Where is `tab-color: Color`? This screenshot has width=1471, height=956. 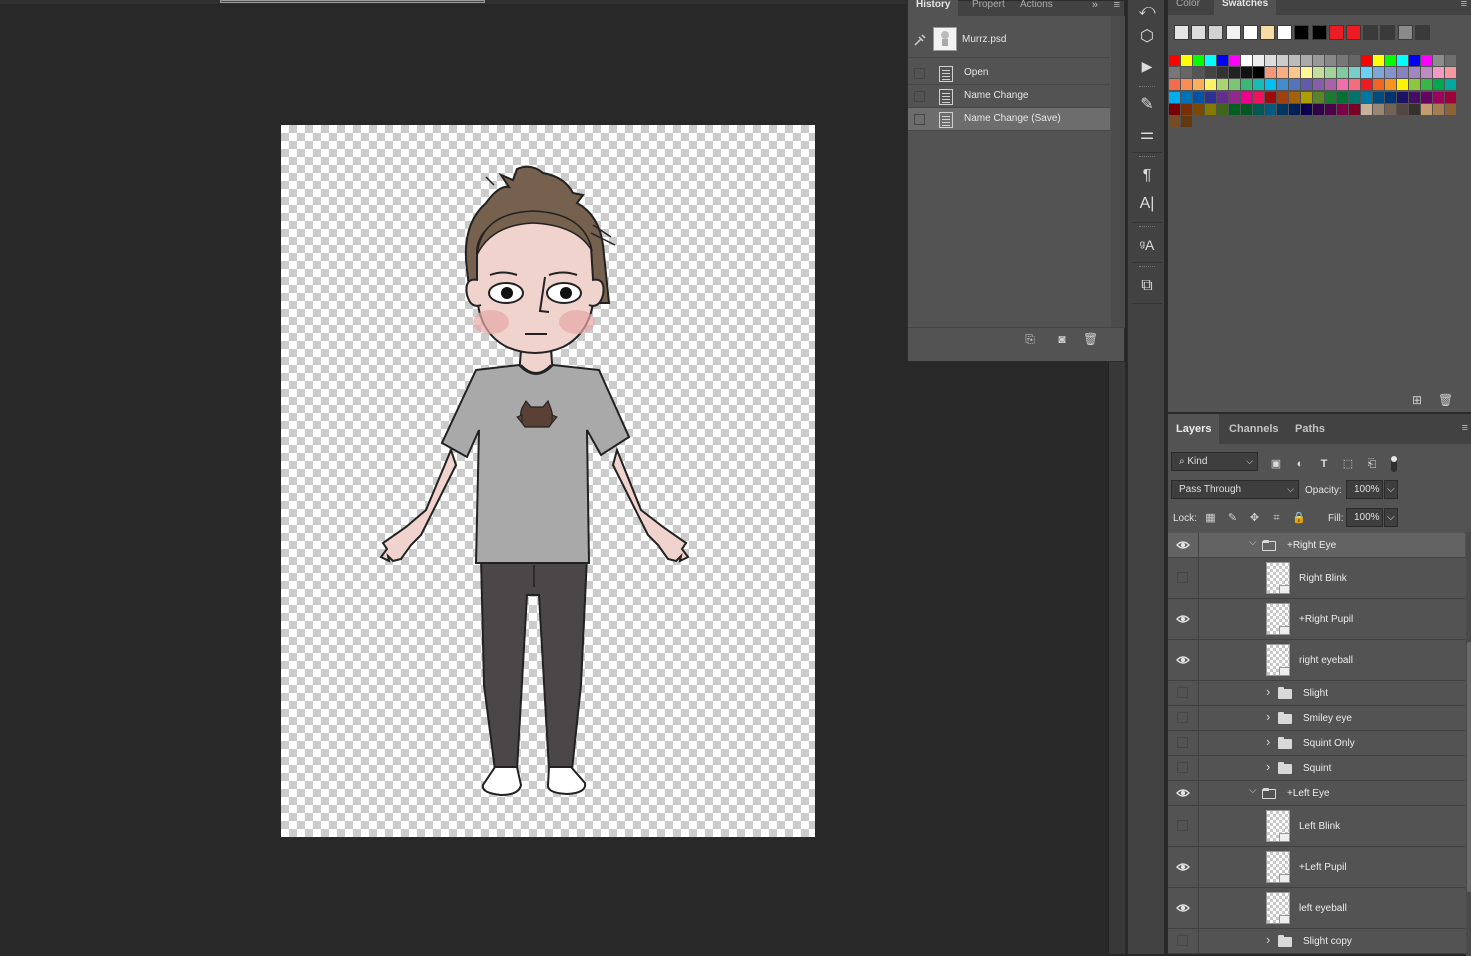 tab-color: Color is located at coordinates (1188, 7).